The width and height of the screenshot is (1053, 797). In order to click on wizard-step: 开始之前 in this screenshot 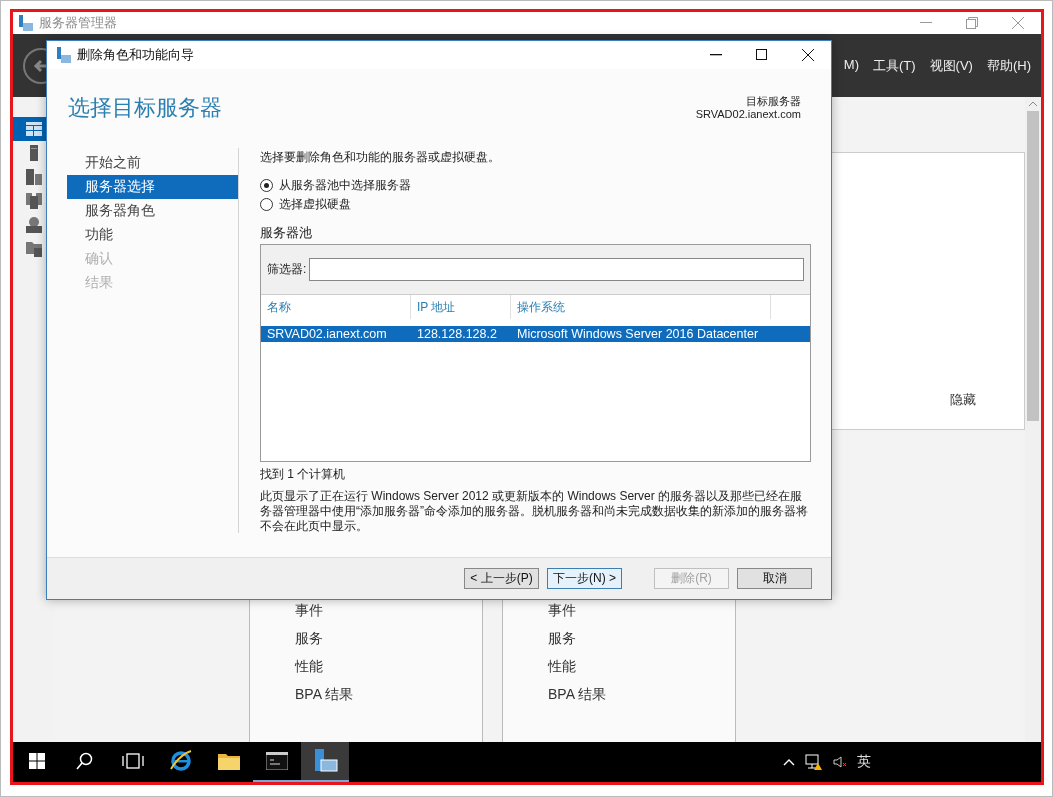, I will do `click(152, 163)`.